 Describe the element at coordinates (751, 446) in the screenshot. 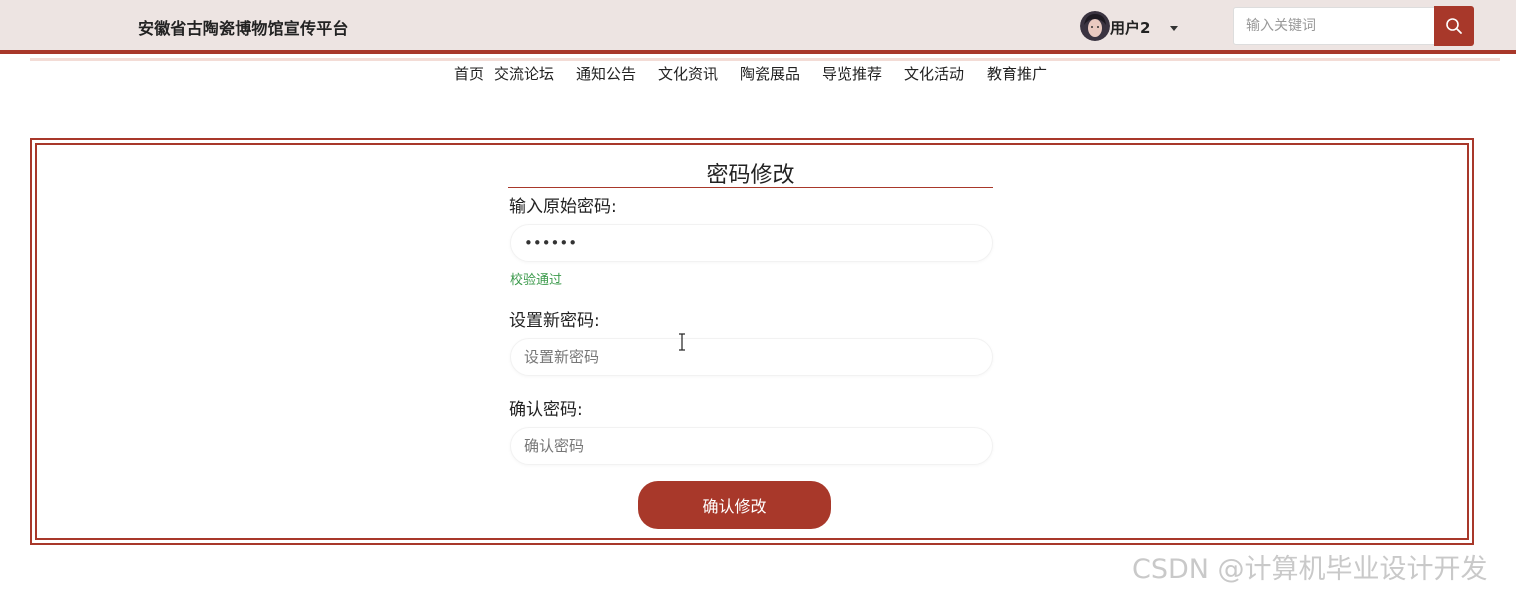

I see `confirm-password-field` at that location.